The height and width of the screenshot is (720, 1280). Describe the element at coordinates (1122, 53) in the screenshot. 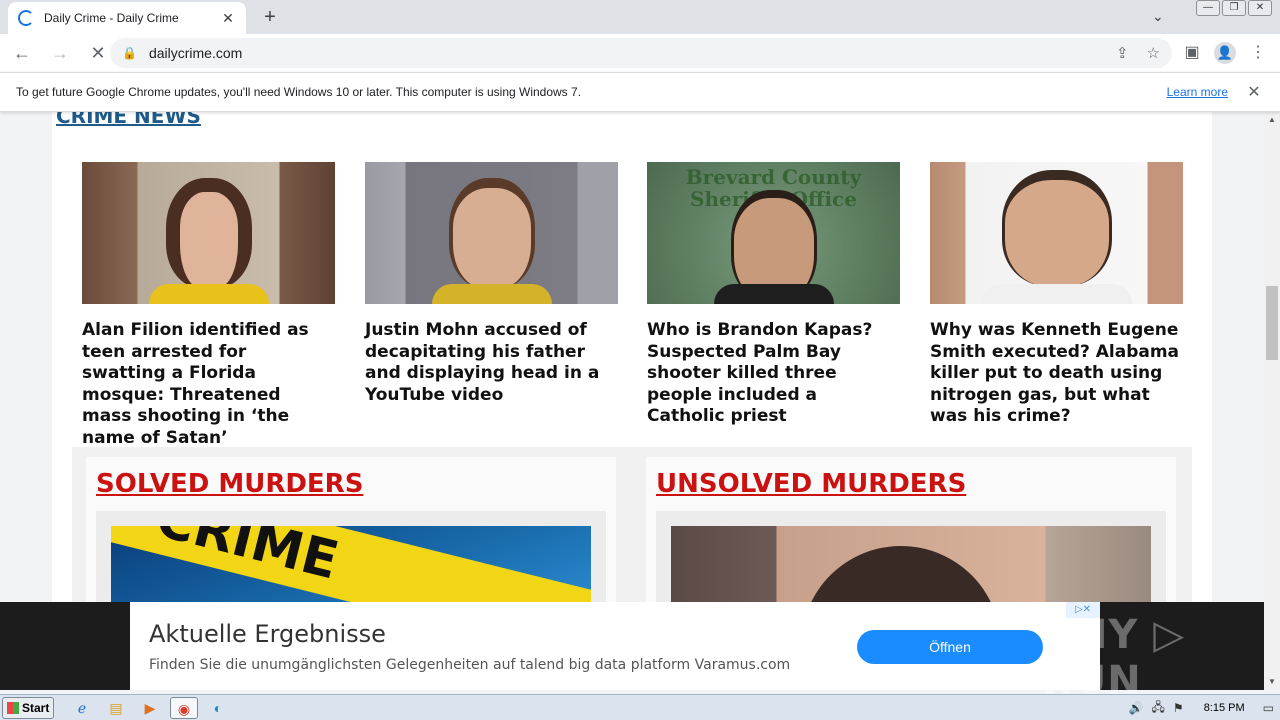

I see `share-icon: ⇪` at that location.